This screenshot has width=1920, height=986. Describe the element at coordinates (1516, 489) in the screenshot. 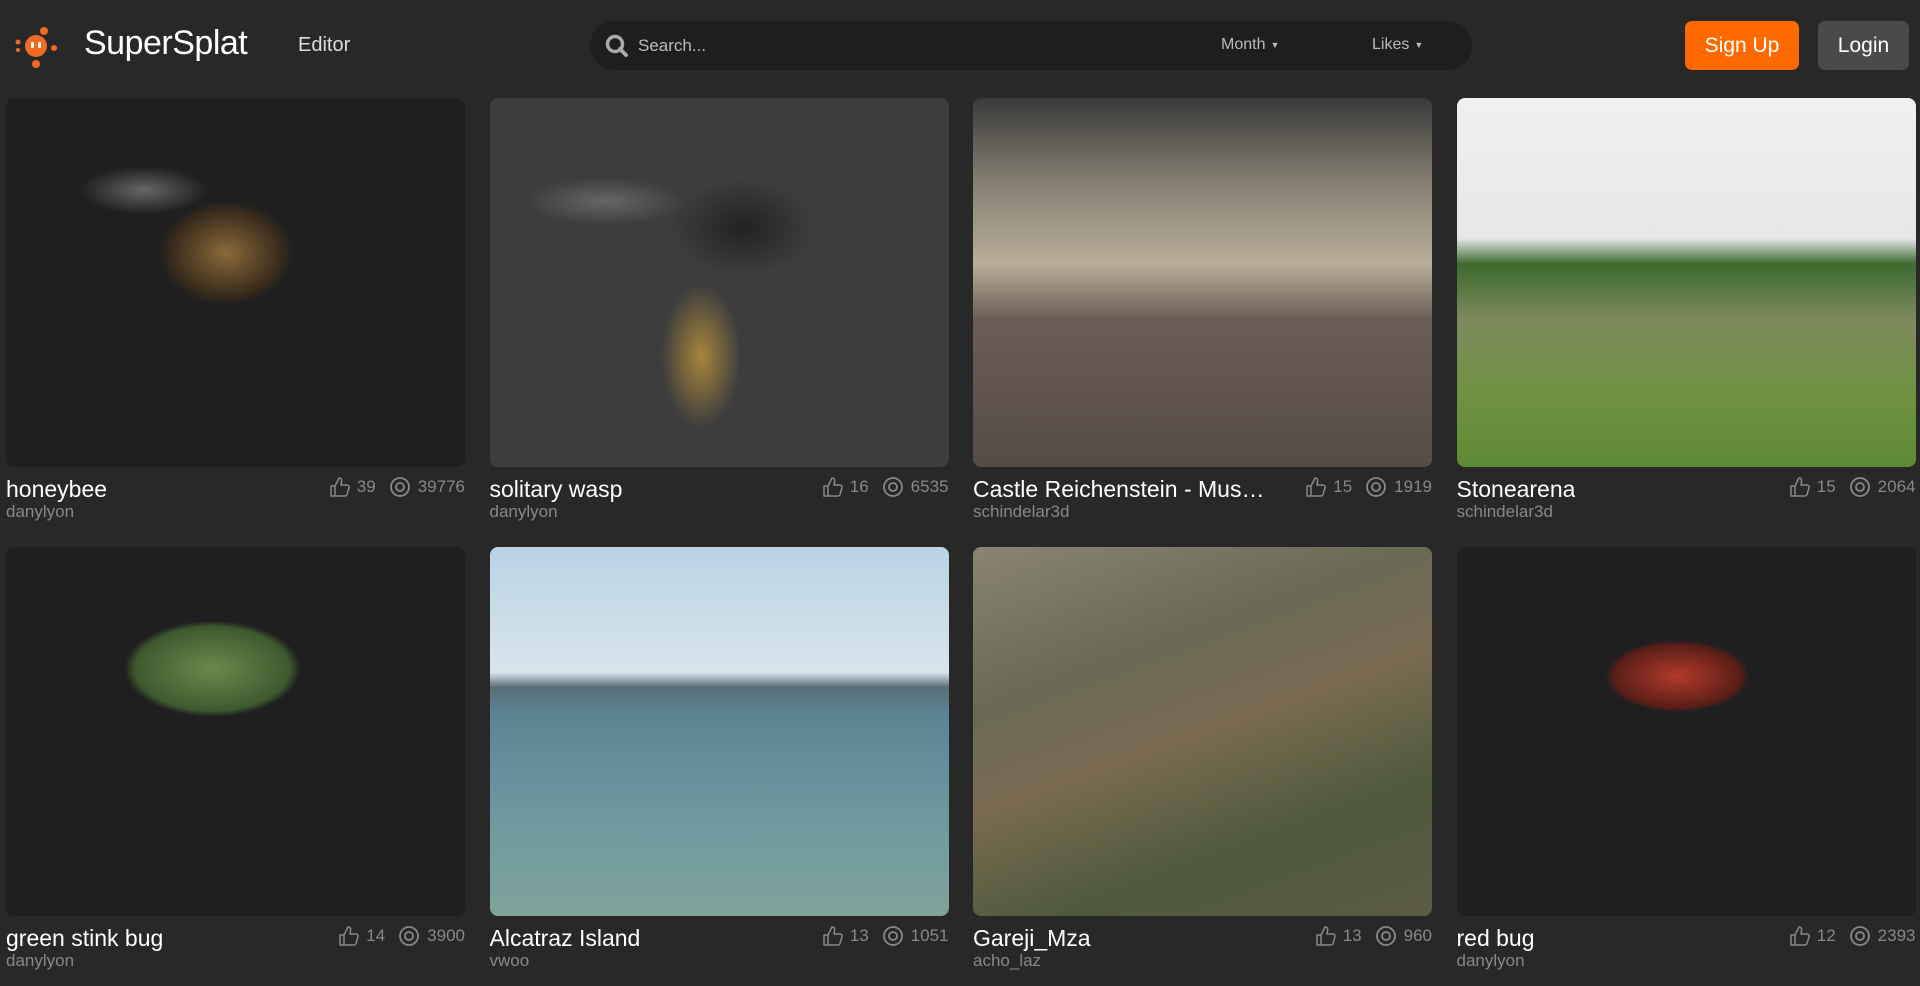

I see `scene-title: Stonearena` at that location.